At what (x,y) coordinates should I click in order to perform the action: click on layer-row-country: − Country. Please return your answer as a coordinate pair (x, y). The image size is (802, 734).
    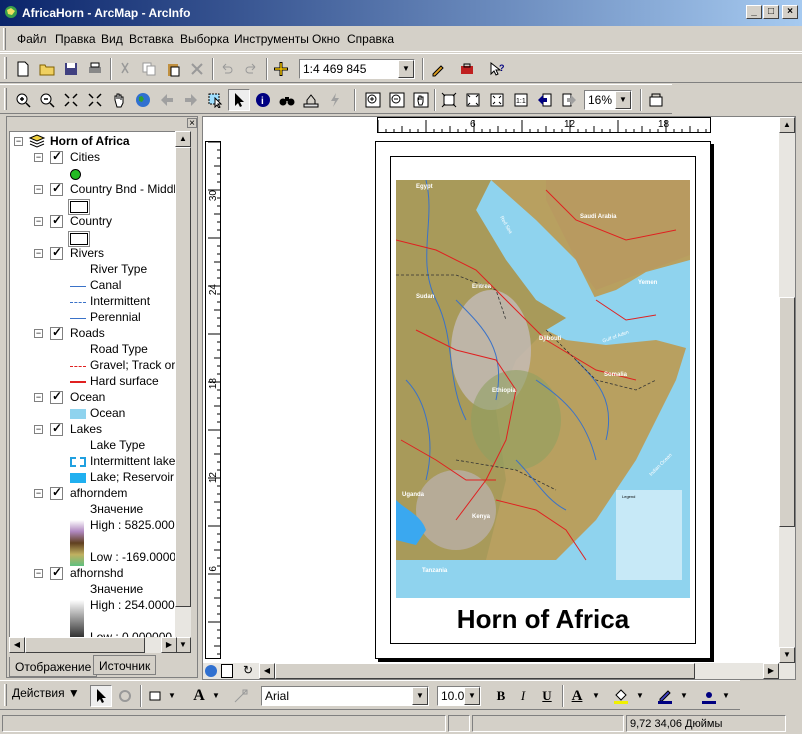
    Looking at the image, I should click on (107, 221).